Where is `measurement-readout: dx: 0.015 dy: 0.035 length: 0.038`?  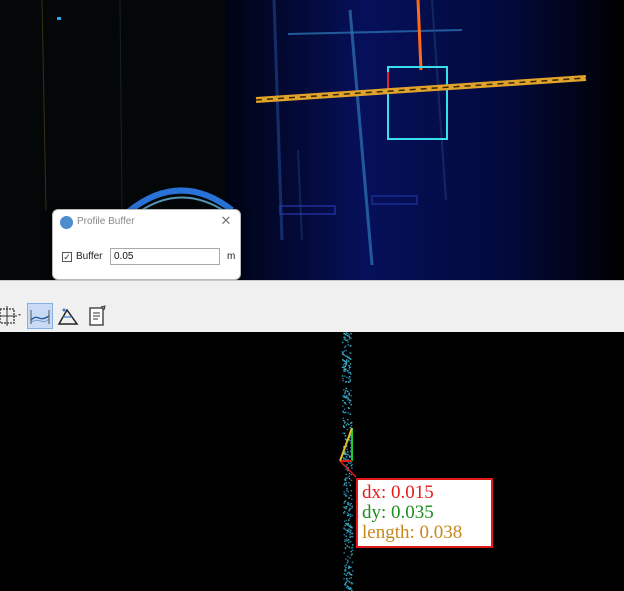 measurement-readout: dx: 0.015 dy: 0.035 length: 0.038 is located at coordinates (424, 513).